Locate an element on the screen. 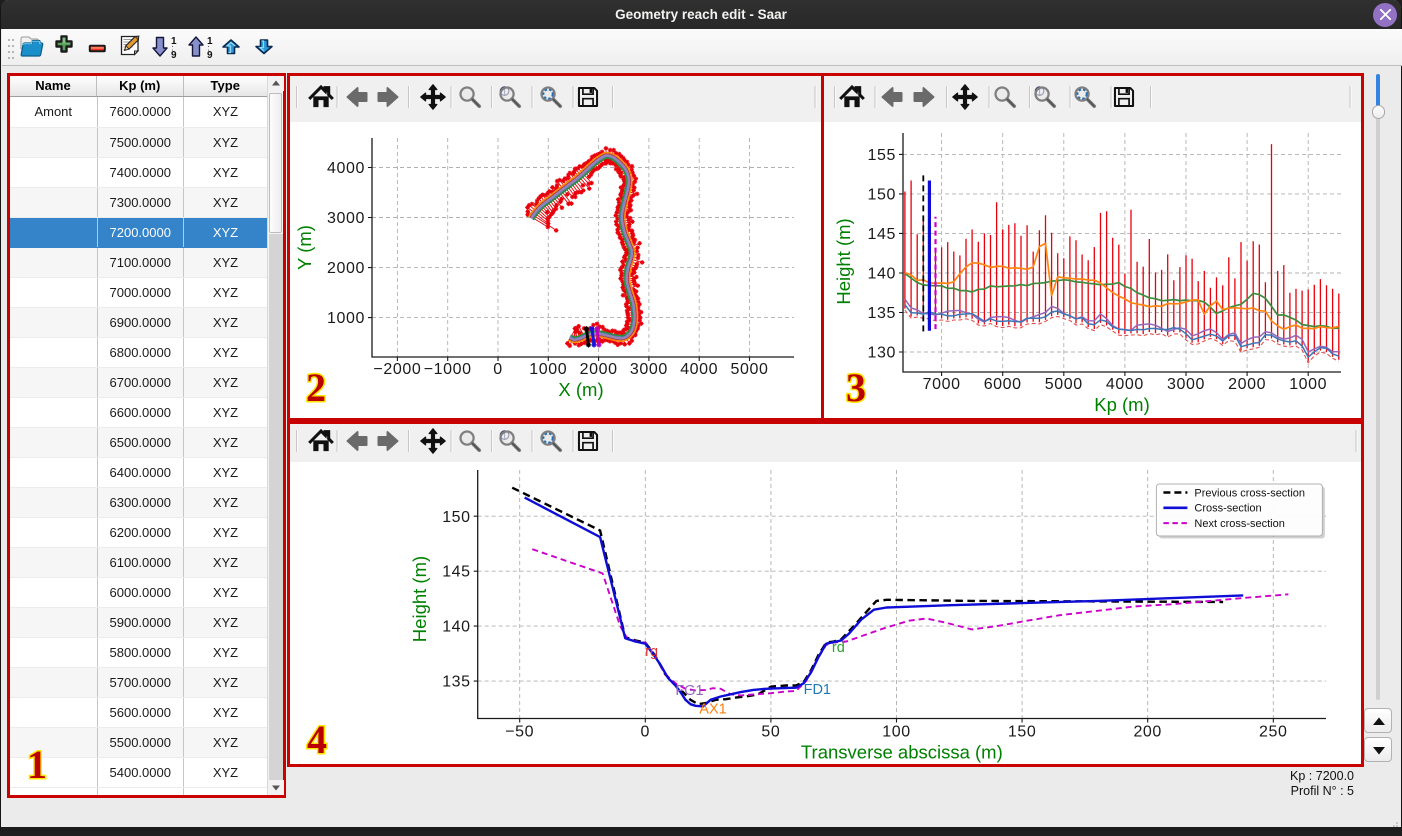 The image size is (1402, 836). svg-text: 7000 is located at coordinates (942, 384).